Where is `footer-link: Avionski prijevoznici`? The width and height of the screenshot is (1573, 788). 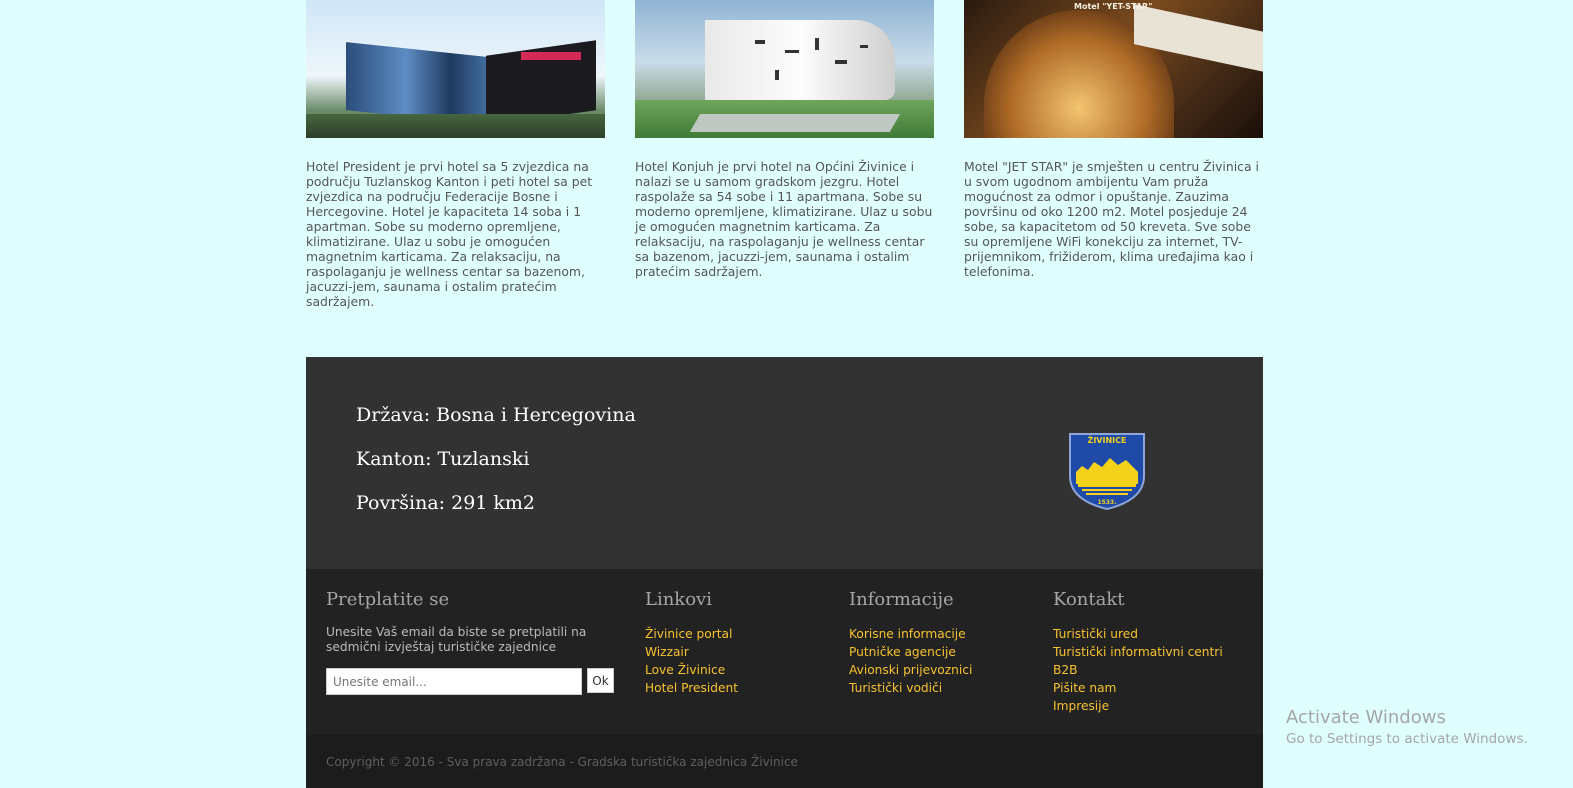 footer-link: Avionski prijevoznici is located at coordinates (910, 670).